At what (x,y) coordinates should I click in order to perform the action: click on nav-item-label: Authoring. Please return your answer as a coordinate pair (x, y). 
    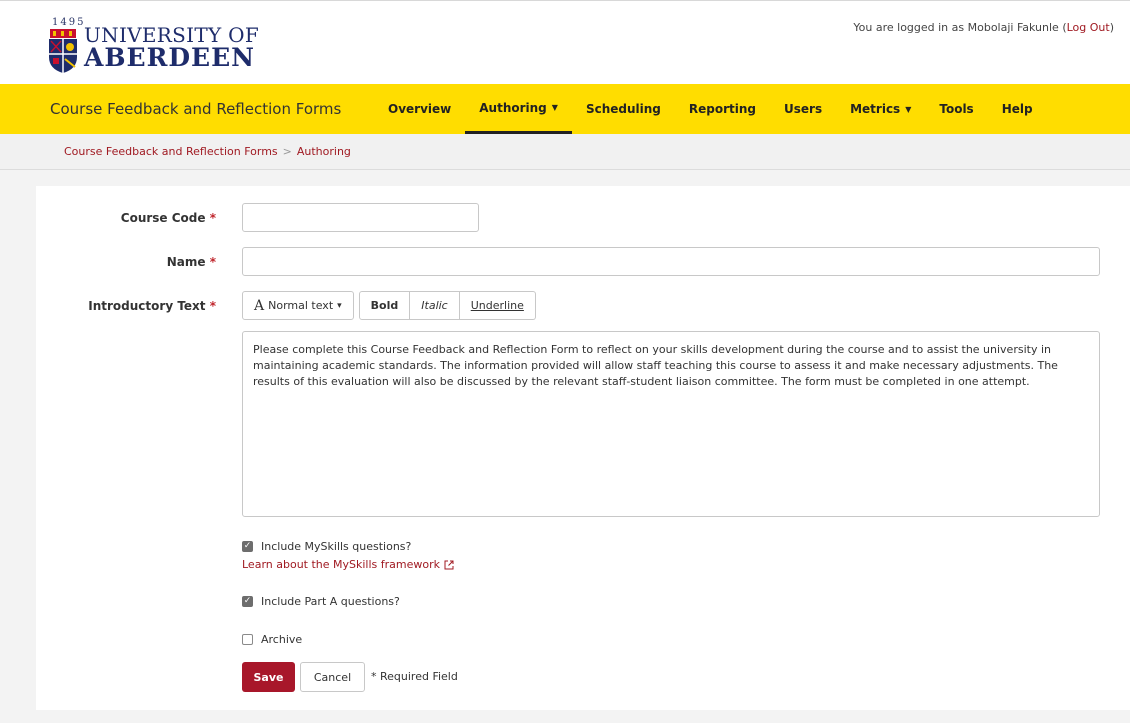
    Looking at the image, I should click on (513, 107).